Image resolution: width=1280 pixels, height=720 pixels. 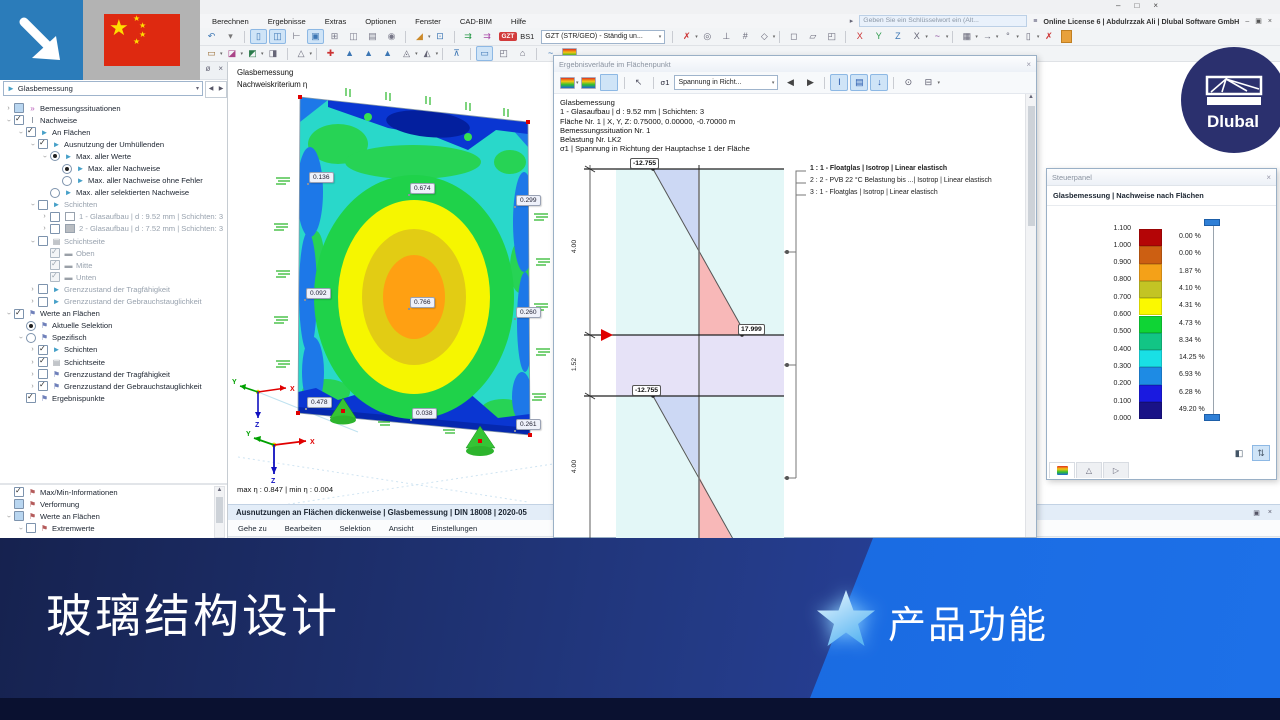 What do you see at coordinates (387, 53) in the screenshot?
I see `mesh-3-icon: ▲` at bounding box center [387, 53].